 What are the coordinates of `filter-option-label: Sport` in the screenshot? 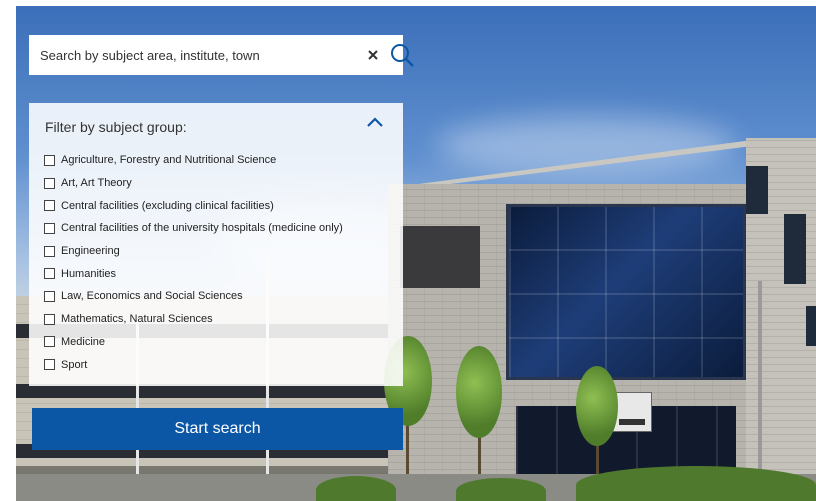 It's located at (74, 364).